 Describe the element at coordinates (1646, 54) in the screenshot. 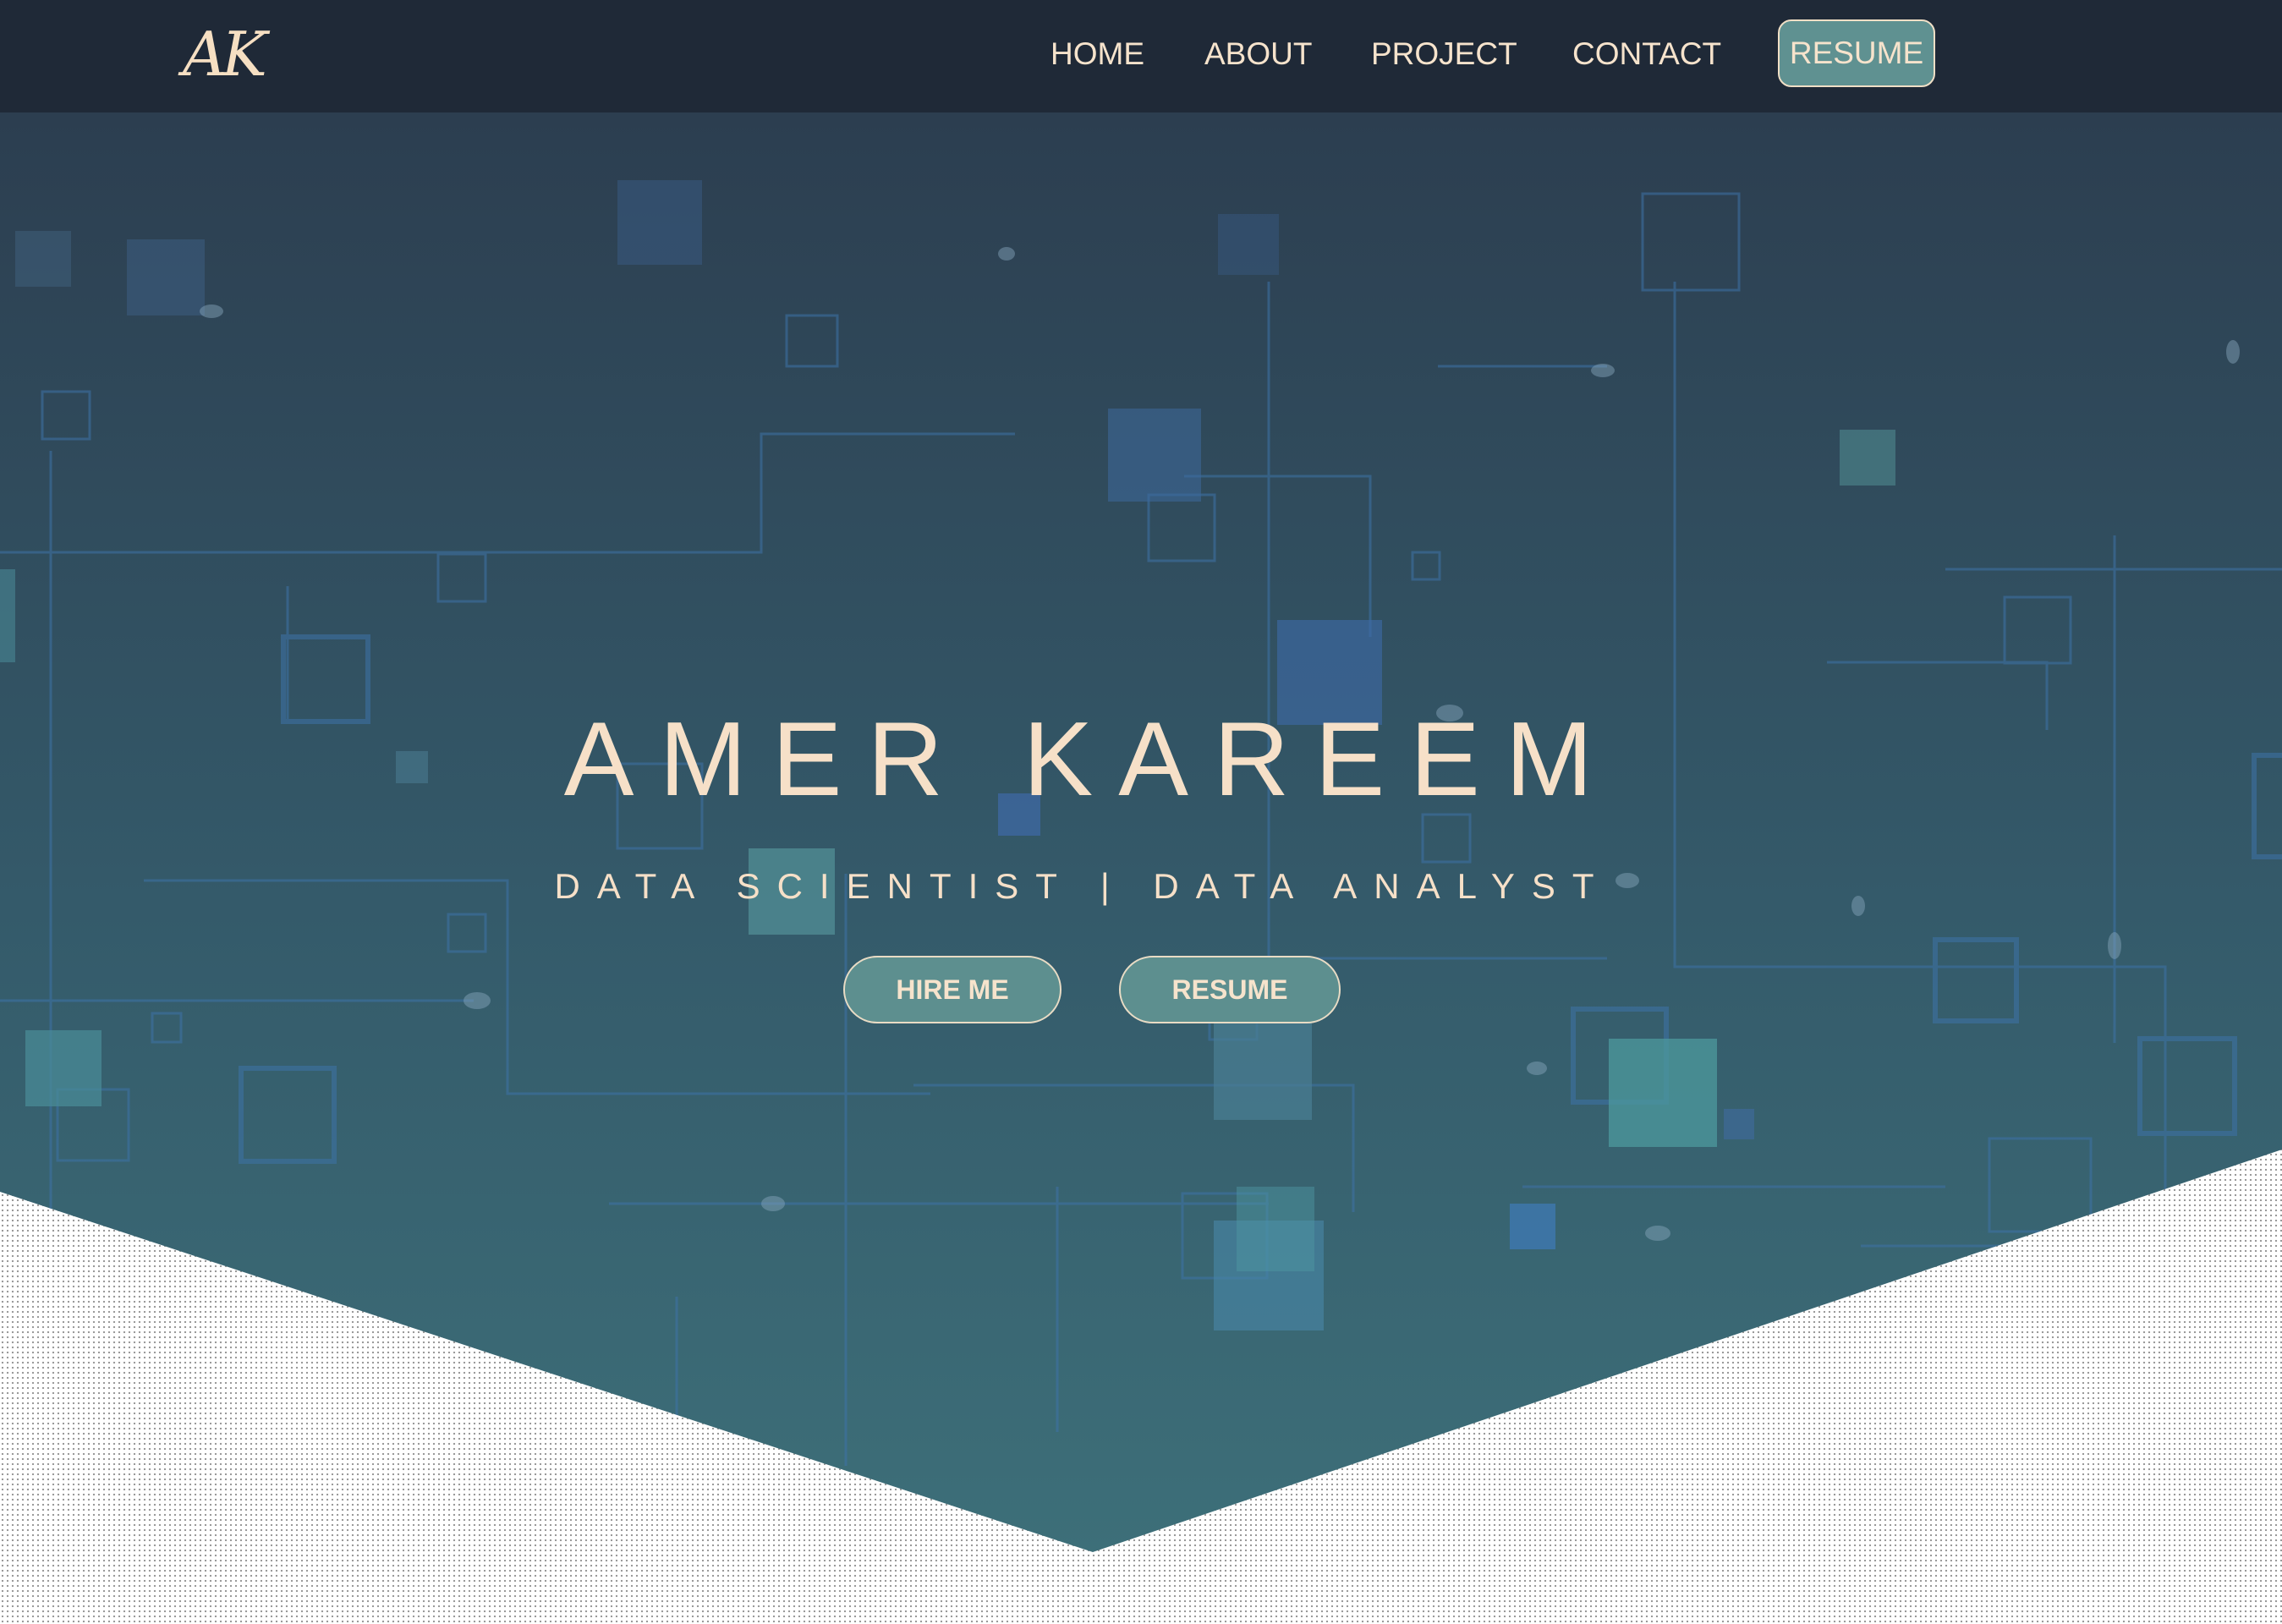

I see `nav-contact-link: CONTACT` at that location.